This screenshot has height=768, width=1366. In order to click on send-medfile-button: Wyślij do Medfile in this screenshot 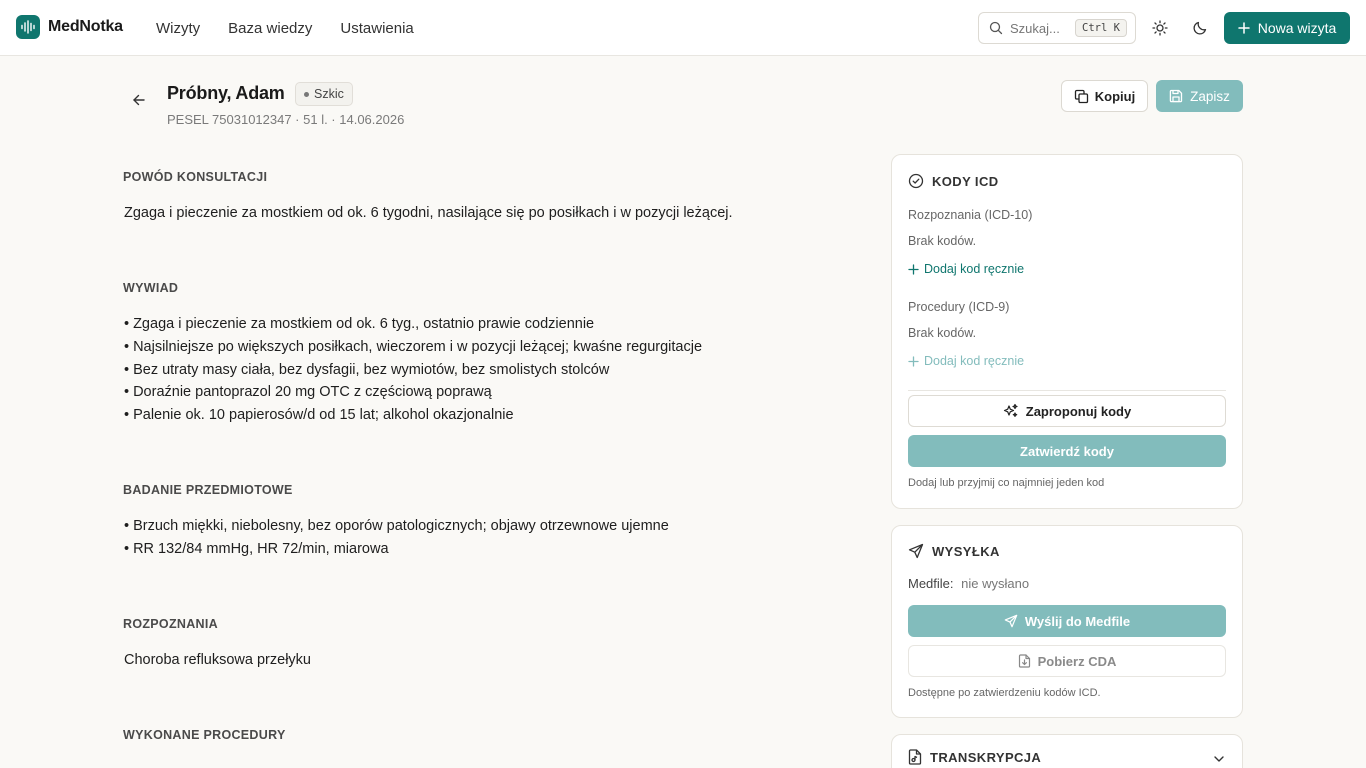, I will do `click(1067, 621)`.